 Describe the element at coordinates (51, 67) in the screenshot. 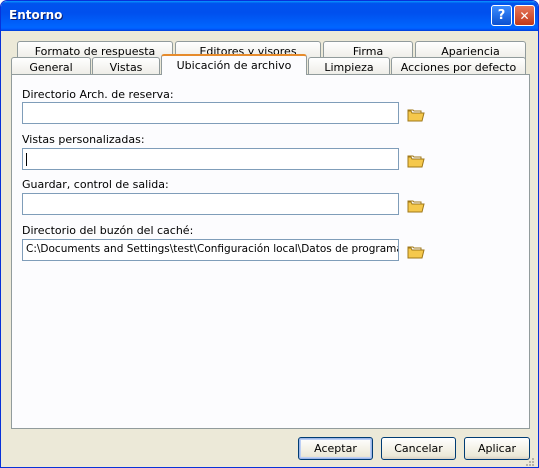

I see `tab-label: General` at that location.